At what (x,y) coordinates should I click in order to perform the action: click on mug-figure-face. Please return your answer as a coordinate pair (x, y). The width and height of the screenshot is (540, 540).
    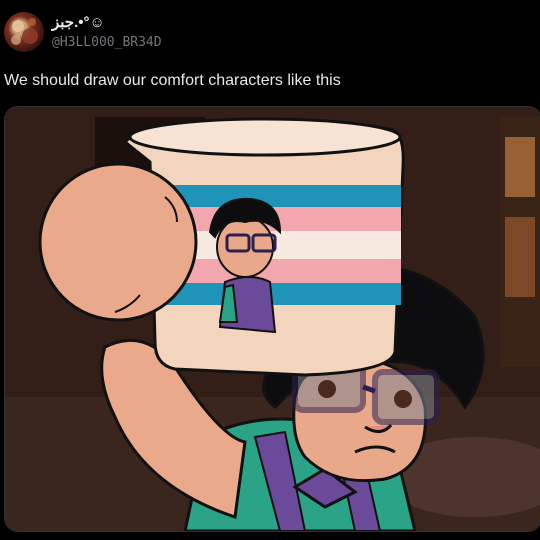
    Looking at the image, I should click on (245, 247).